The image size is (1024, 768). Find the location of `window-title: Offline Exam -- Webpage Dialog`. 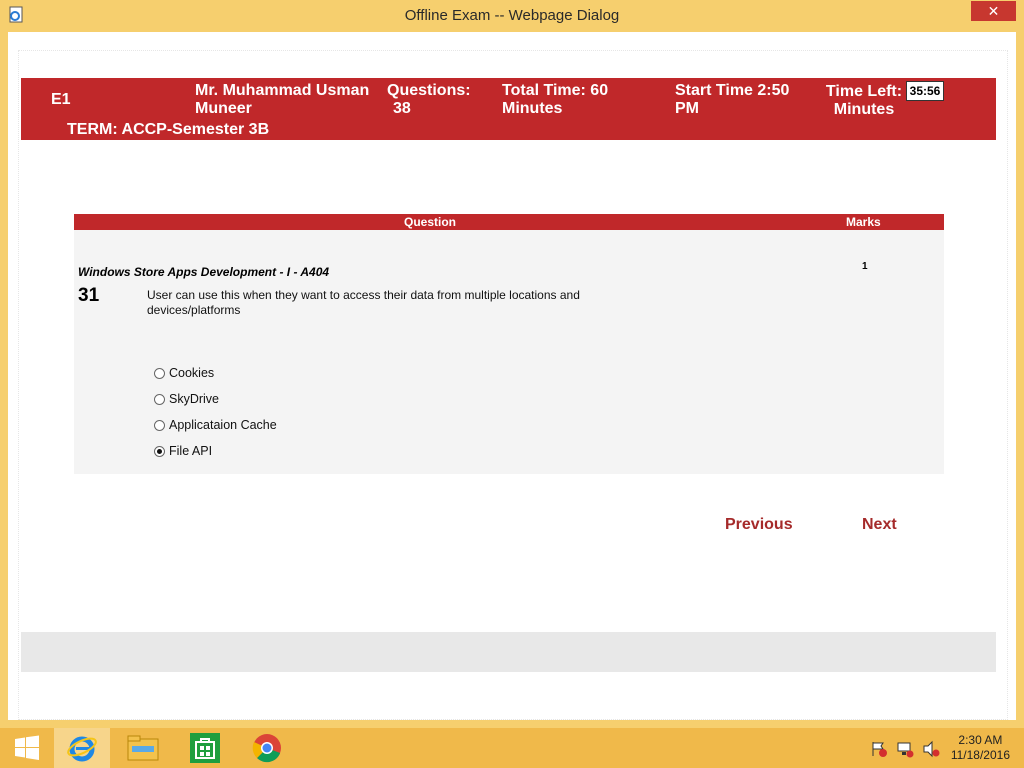

window-title: Offline Exam -- Webpage Dialog is located at coordinates (512, 15).